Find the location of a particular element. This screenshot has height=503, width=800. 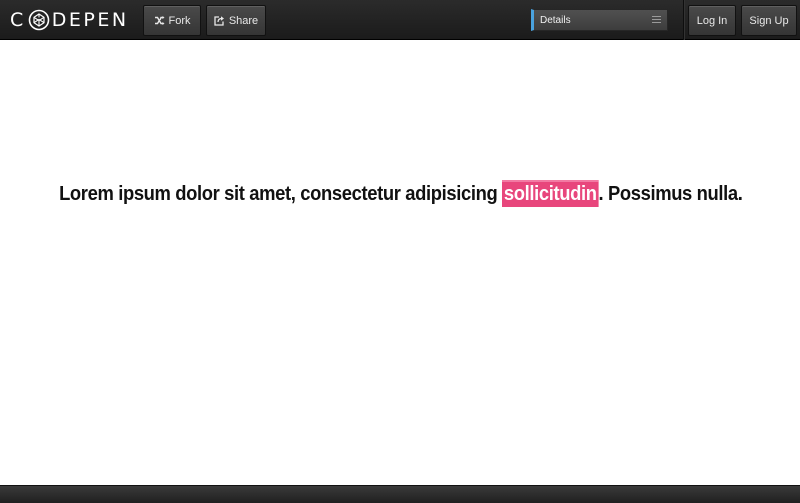

demo-text-end: . Possimus nulla. is located at coordinates (670, 194).